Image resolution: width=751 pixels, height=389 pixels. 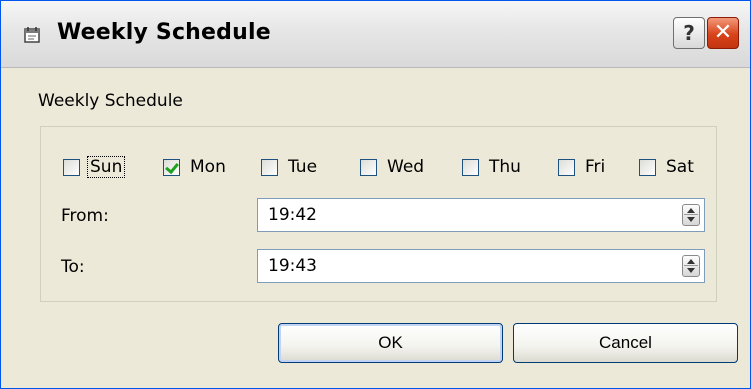 I want to click on day-mon-checkbox, so click(x=171, y=167).